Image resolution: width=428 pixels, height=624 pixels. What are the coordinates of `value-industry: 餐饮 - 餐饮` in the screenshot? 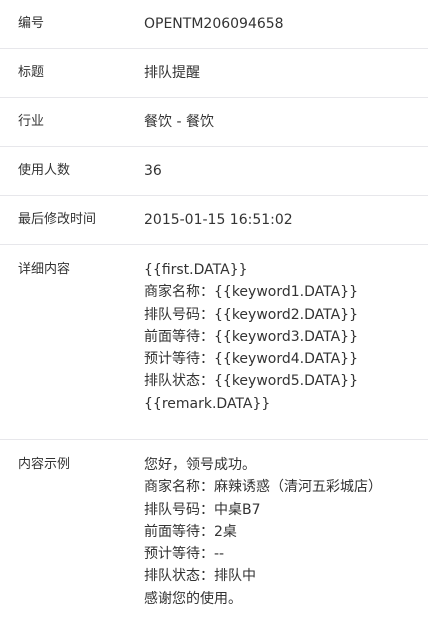 It's located at (179, 122).